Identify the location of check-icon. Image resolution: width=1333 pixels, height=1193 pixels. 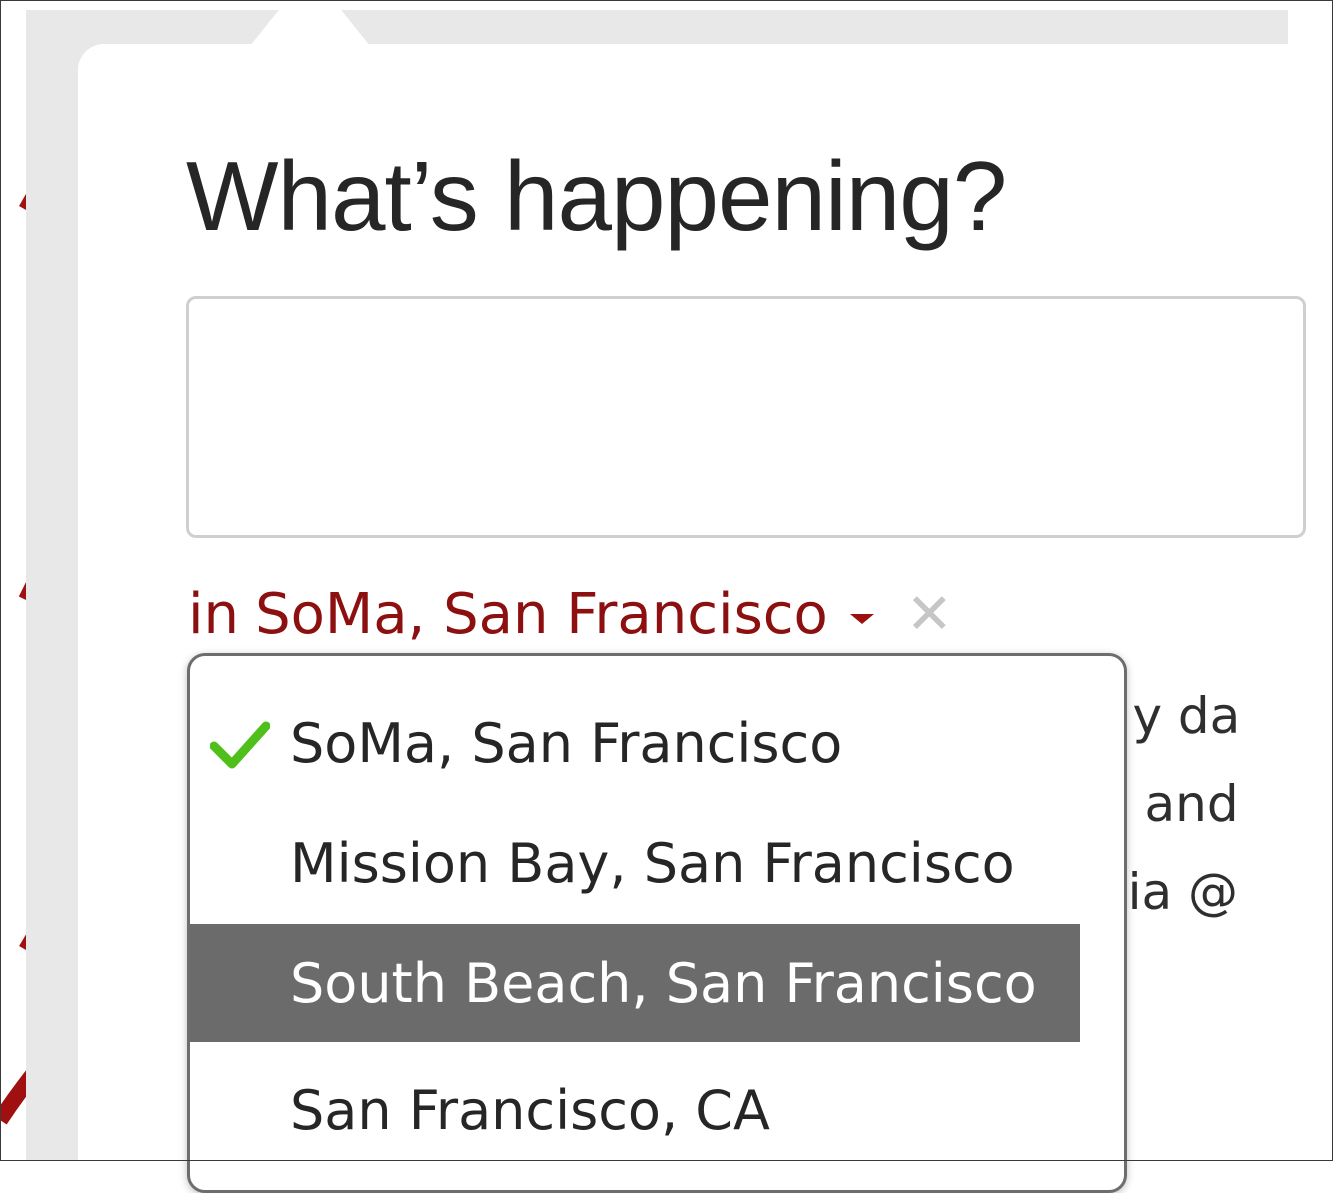
(240, 745).